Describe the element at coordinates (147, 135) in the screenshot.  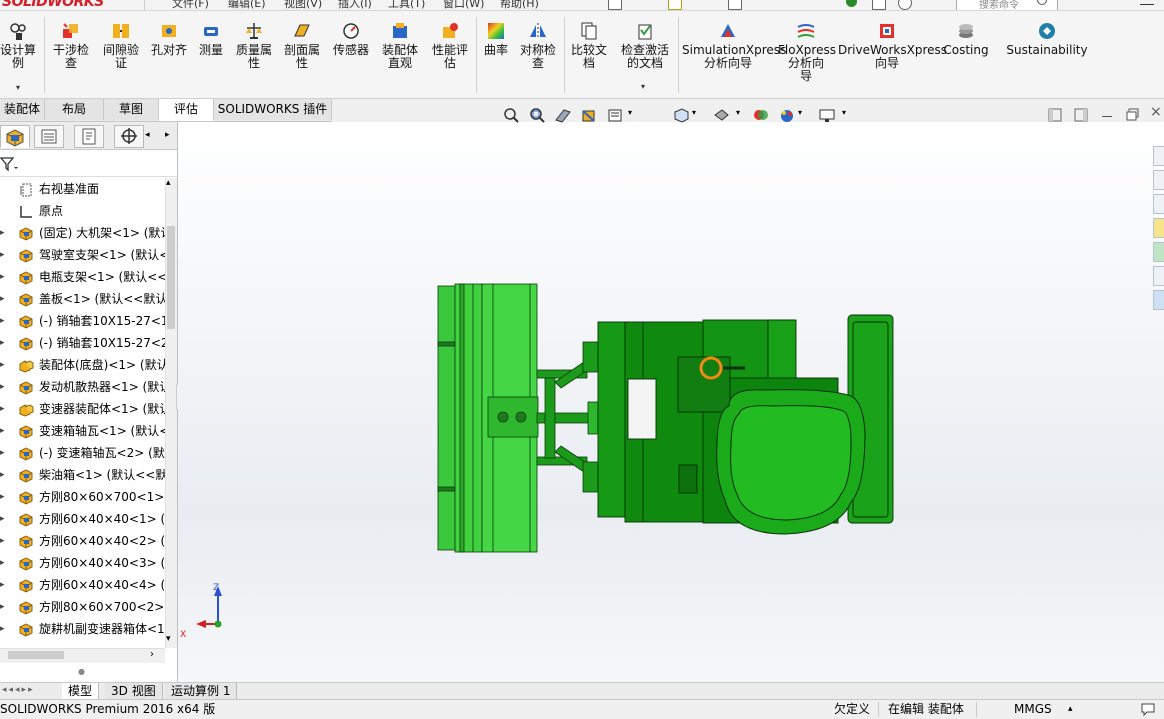
I see `chevron-left-icon: ◂` at that location.